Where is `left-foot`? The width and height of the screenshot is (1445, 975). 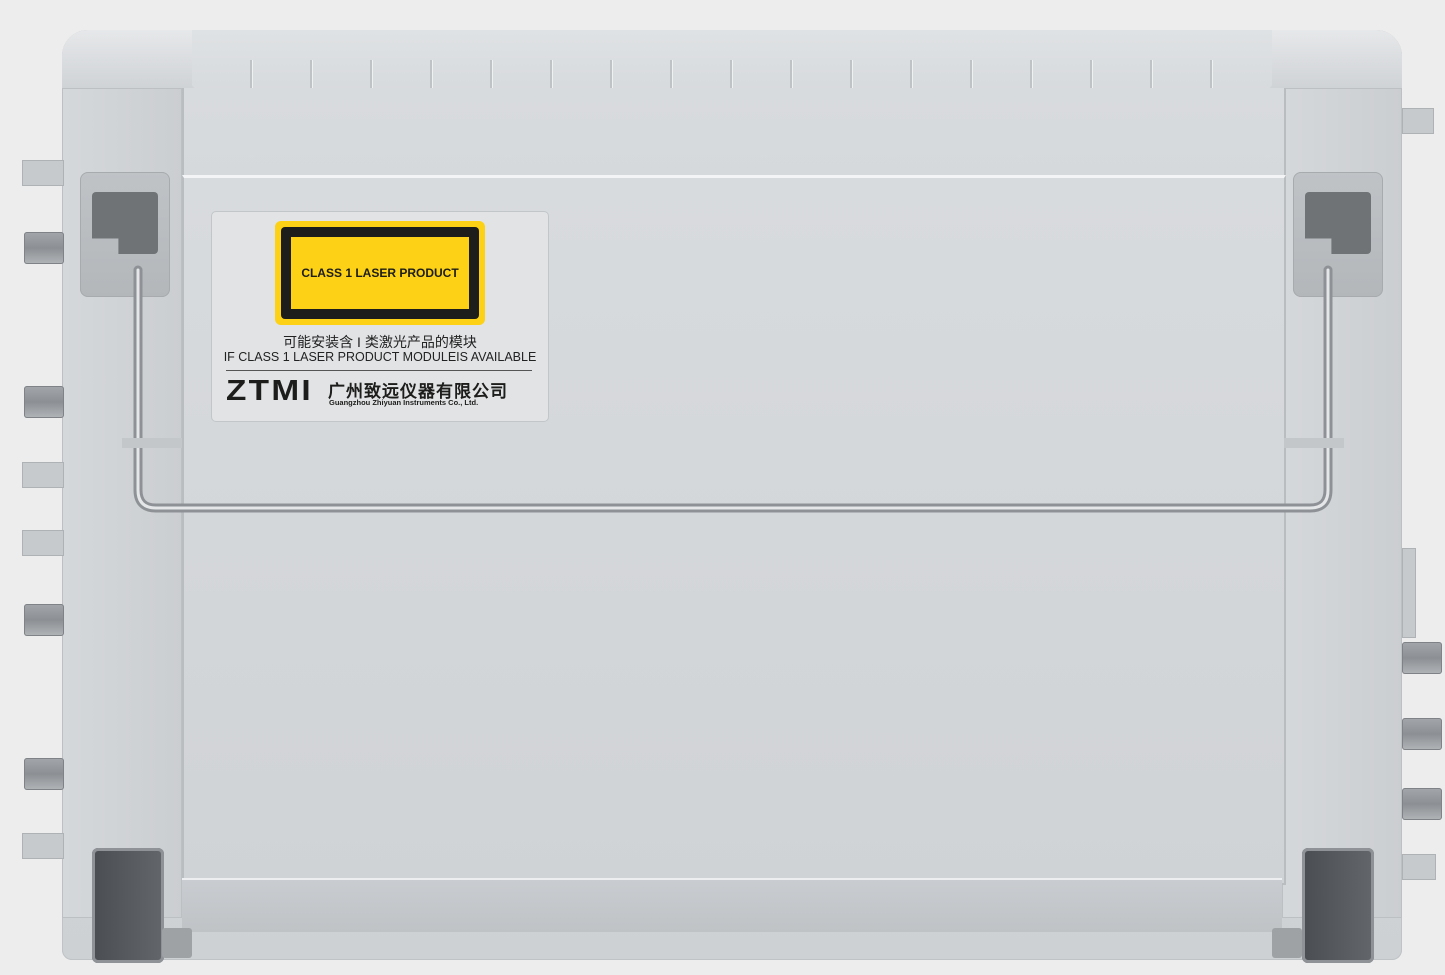
left-foot is located at coordinates (128, 905).